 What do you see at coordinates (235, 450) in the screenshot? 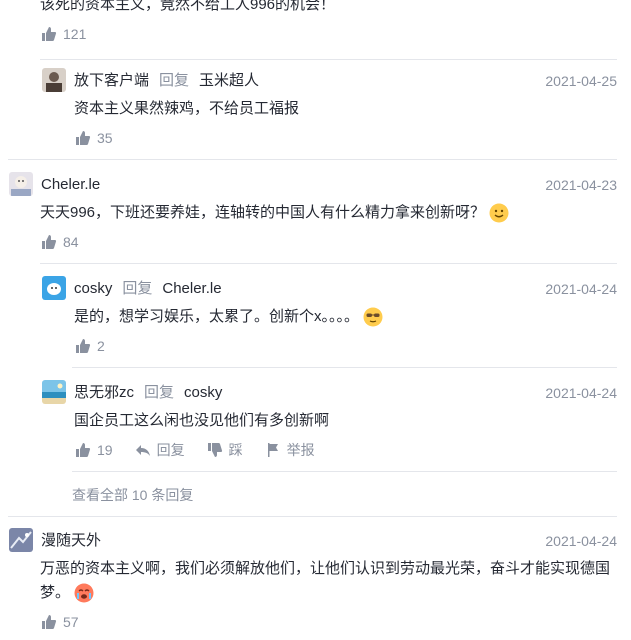
I see `dislike-label: 踩` at bounding box center [235, 450].